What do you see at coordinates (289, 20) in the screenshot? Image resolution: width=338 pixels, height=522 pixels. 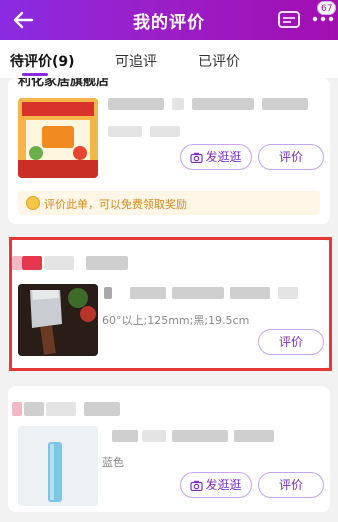 I see `message-icon` at bounding box center [289, 20].